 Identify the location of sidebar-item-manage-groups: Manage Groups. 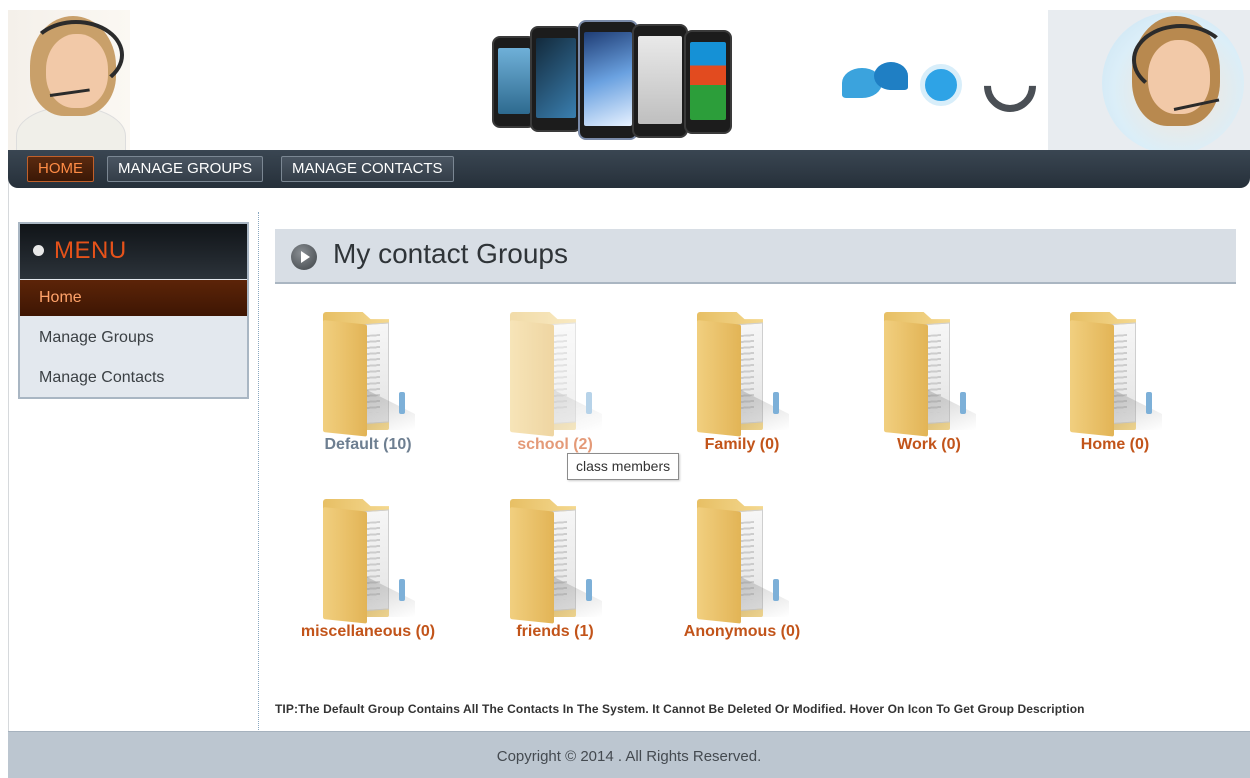
(133, 338).